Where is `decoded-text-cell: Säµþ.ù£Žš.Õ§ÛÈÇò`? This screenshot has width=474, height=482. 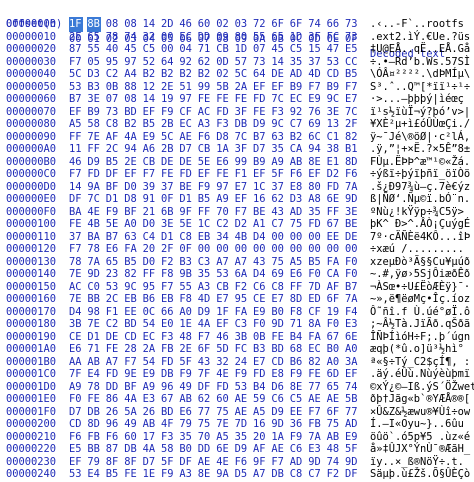
decoded-text-cell: Säµþ.ù£Žš.Õ§ÛÈÇò is located at coordinates (422, 474).